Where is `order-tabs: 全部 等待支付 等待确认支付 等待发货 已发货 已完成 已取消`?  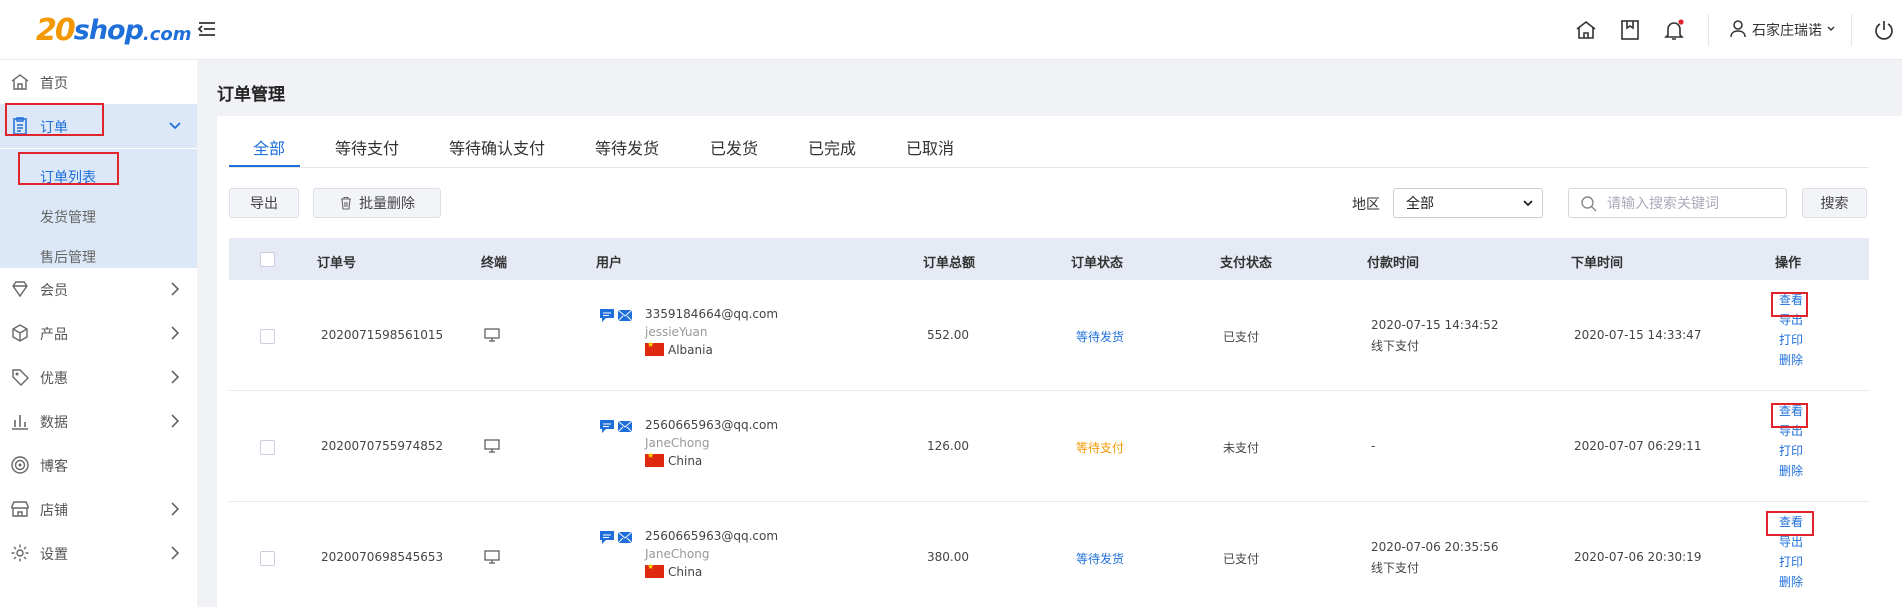 order-tabs: 全部 等待支付 等待确认支付 等待发货 已发货 已完成 已取消 is located at coordinates (1049, 150).